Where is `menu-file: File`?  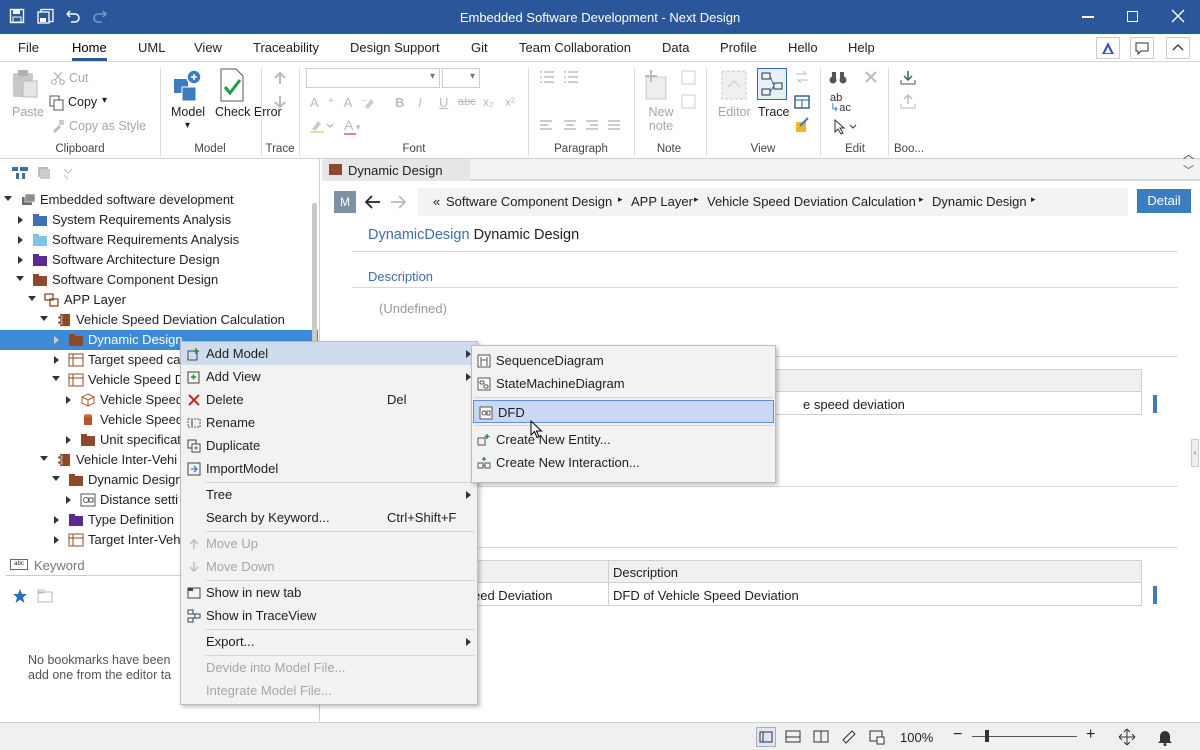 menu-file: File is located at coordinates (28, 47).